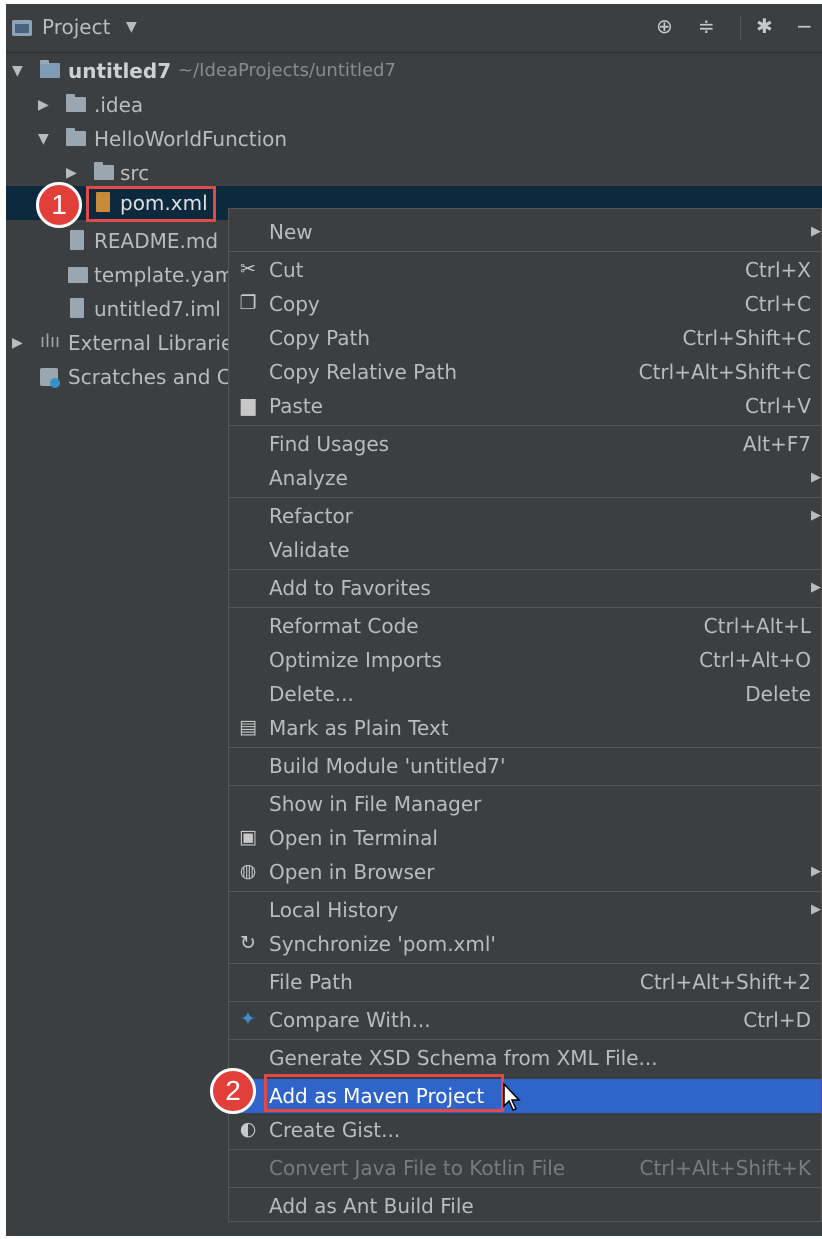  What do you see at coordinates (131, 27) in the screenshot?
I see `chevron-down-icon: ▼` at bounding box center [131, 27].